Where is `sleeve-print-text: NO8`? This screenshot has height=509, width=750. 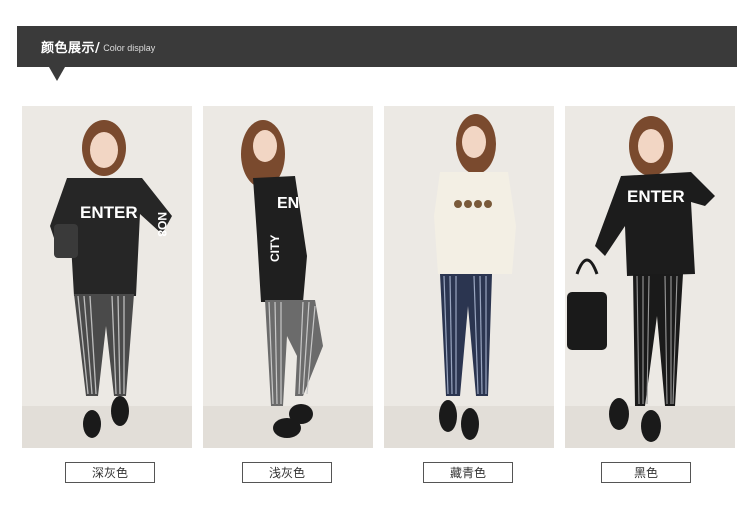 sleeve-print-text: NO8 is located at coordinates (162, 224).